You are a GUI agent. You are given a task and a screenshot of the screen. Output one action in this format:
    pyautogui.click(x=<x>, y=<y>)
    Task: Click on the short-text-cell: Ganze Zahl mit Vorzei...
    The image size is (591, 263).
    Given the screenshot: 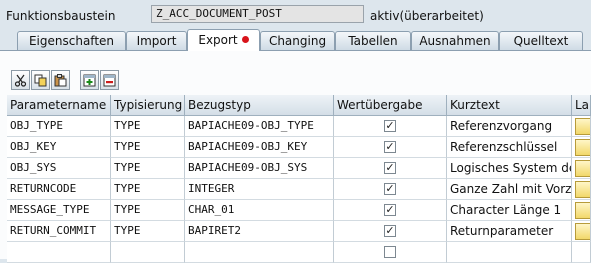 What is the action you would take?
    pyautogui.click(x=509, y=189)
    